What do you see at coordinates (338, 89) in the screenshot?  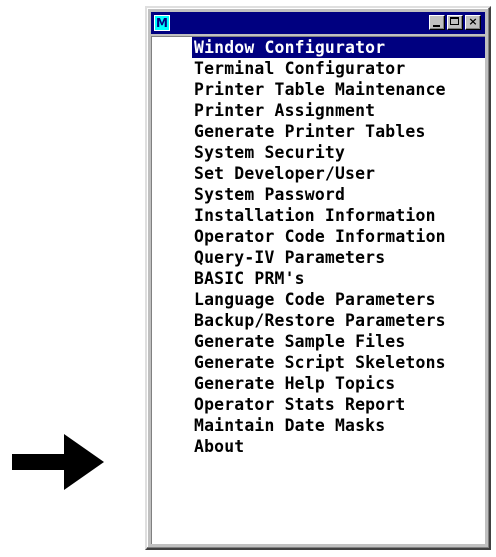 I see `menu-item: Printer Table Maintenance` at bounding box center [338, 89].